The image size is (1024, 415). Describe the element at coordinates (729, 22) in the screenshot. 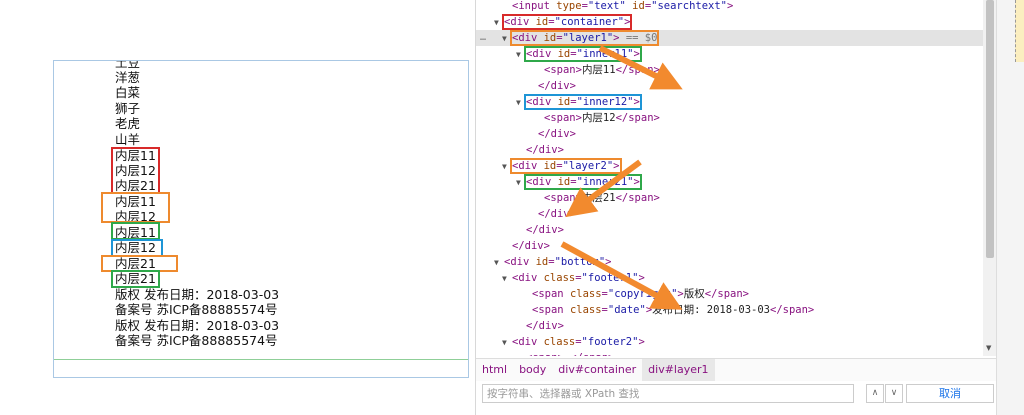

I see `dom-node: ▼ <div id="container">` at that location.